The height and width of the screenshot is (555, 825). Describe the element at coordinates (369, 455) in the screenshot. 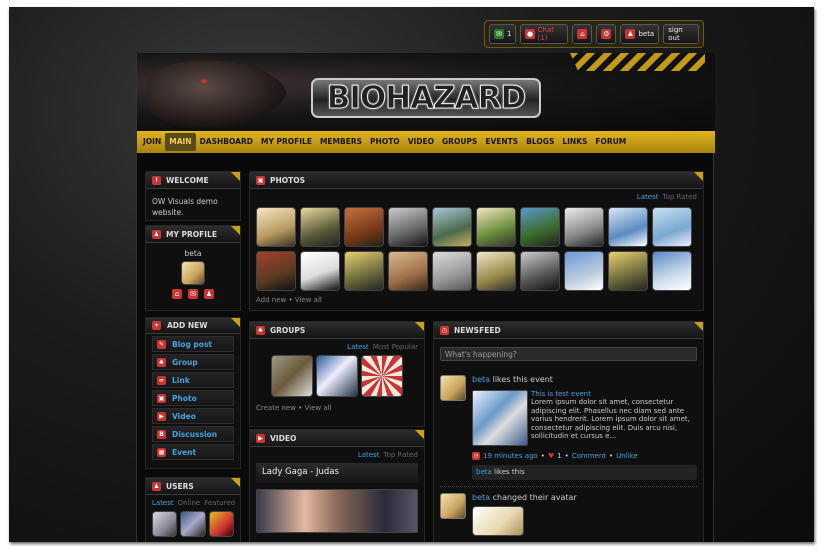

I see `video-tab-latest: Latest` at that location.